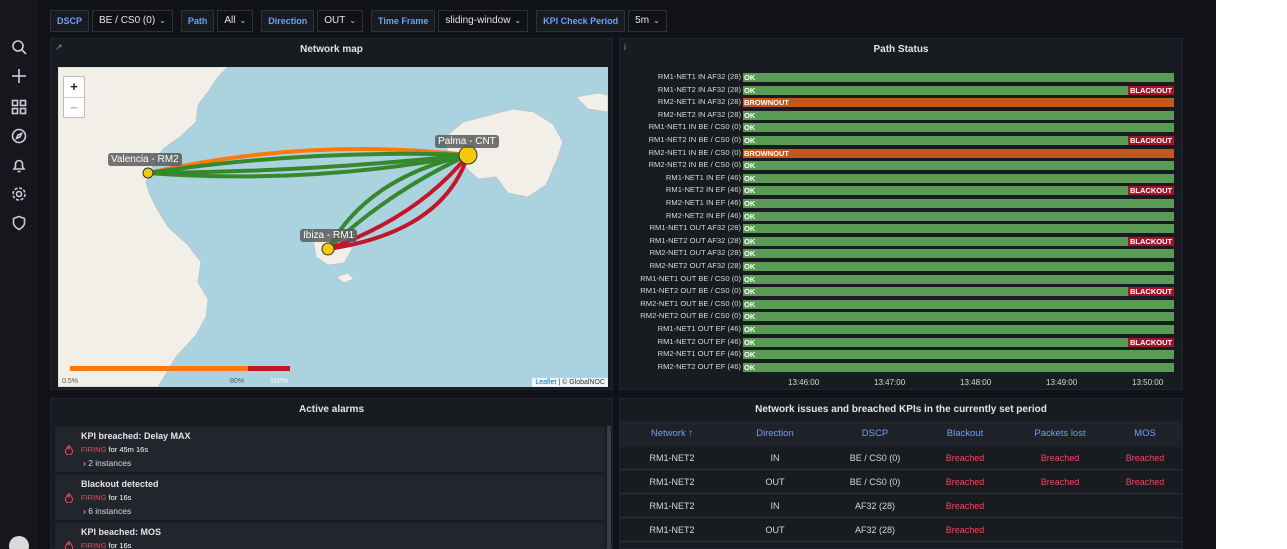 The image size is (1287, 549). What do you see at coordinates (148, 173) in the screenshot?
I see `node-valencia` at bounding box center [148, 173].